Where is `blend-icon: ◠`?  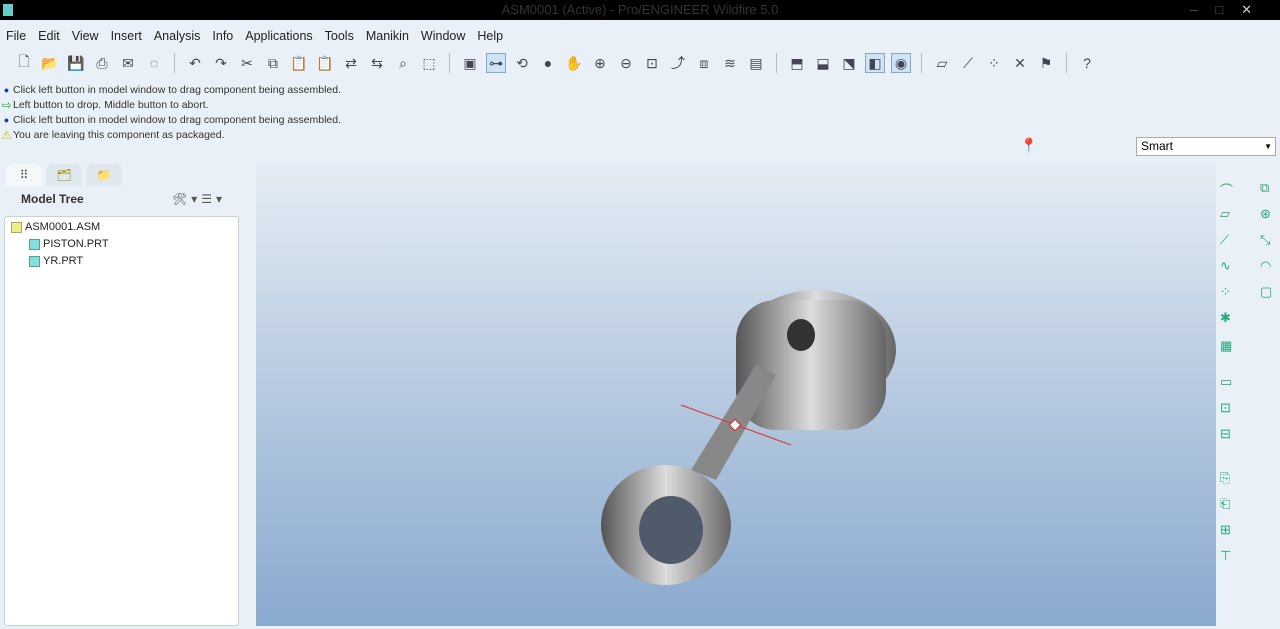
blend-icon: ◠ is located at coordinates (1265, 266).